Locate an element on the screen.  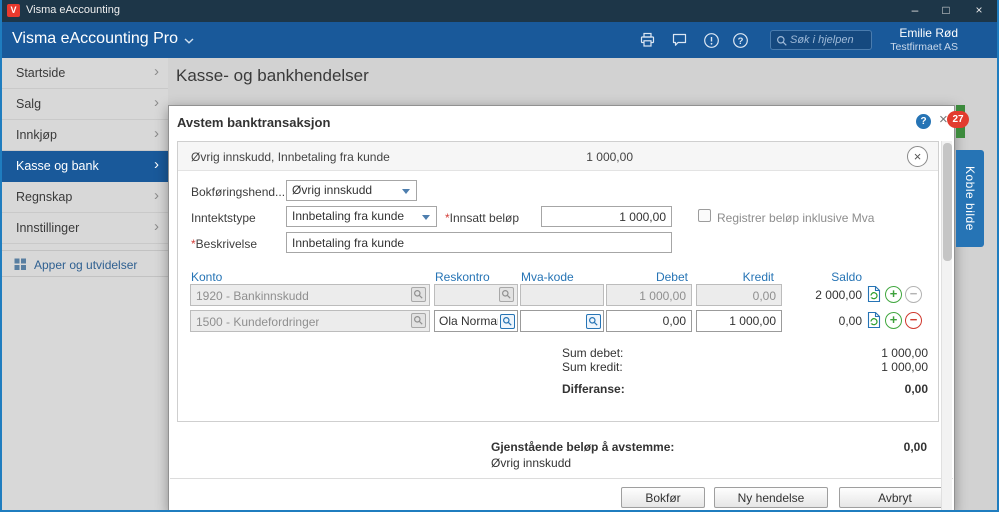
sidebar-item-startside: Startside › is located at coordinates (85, 73).